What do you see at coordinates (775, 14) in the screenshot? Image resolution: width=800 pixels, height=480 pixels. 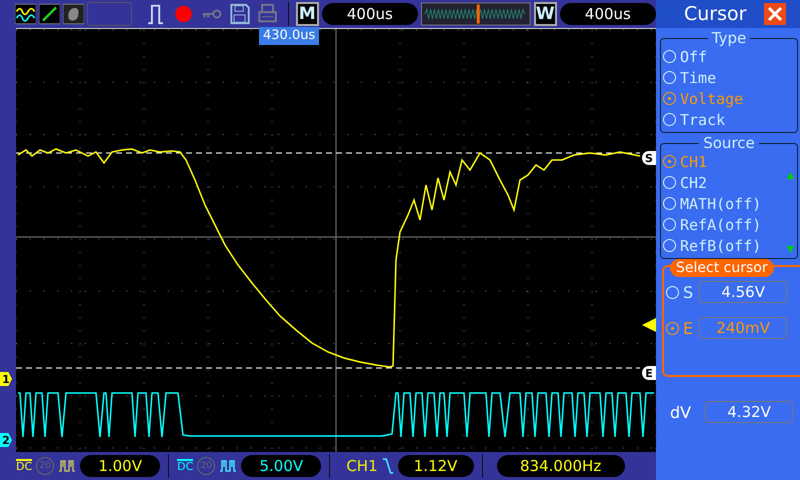 I see `close-button` at bounding box center [775, 14].